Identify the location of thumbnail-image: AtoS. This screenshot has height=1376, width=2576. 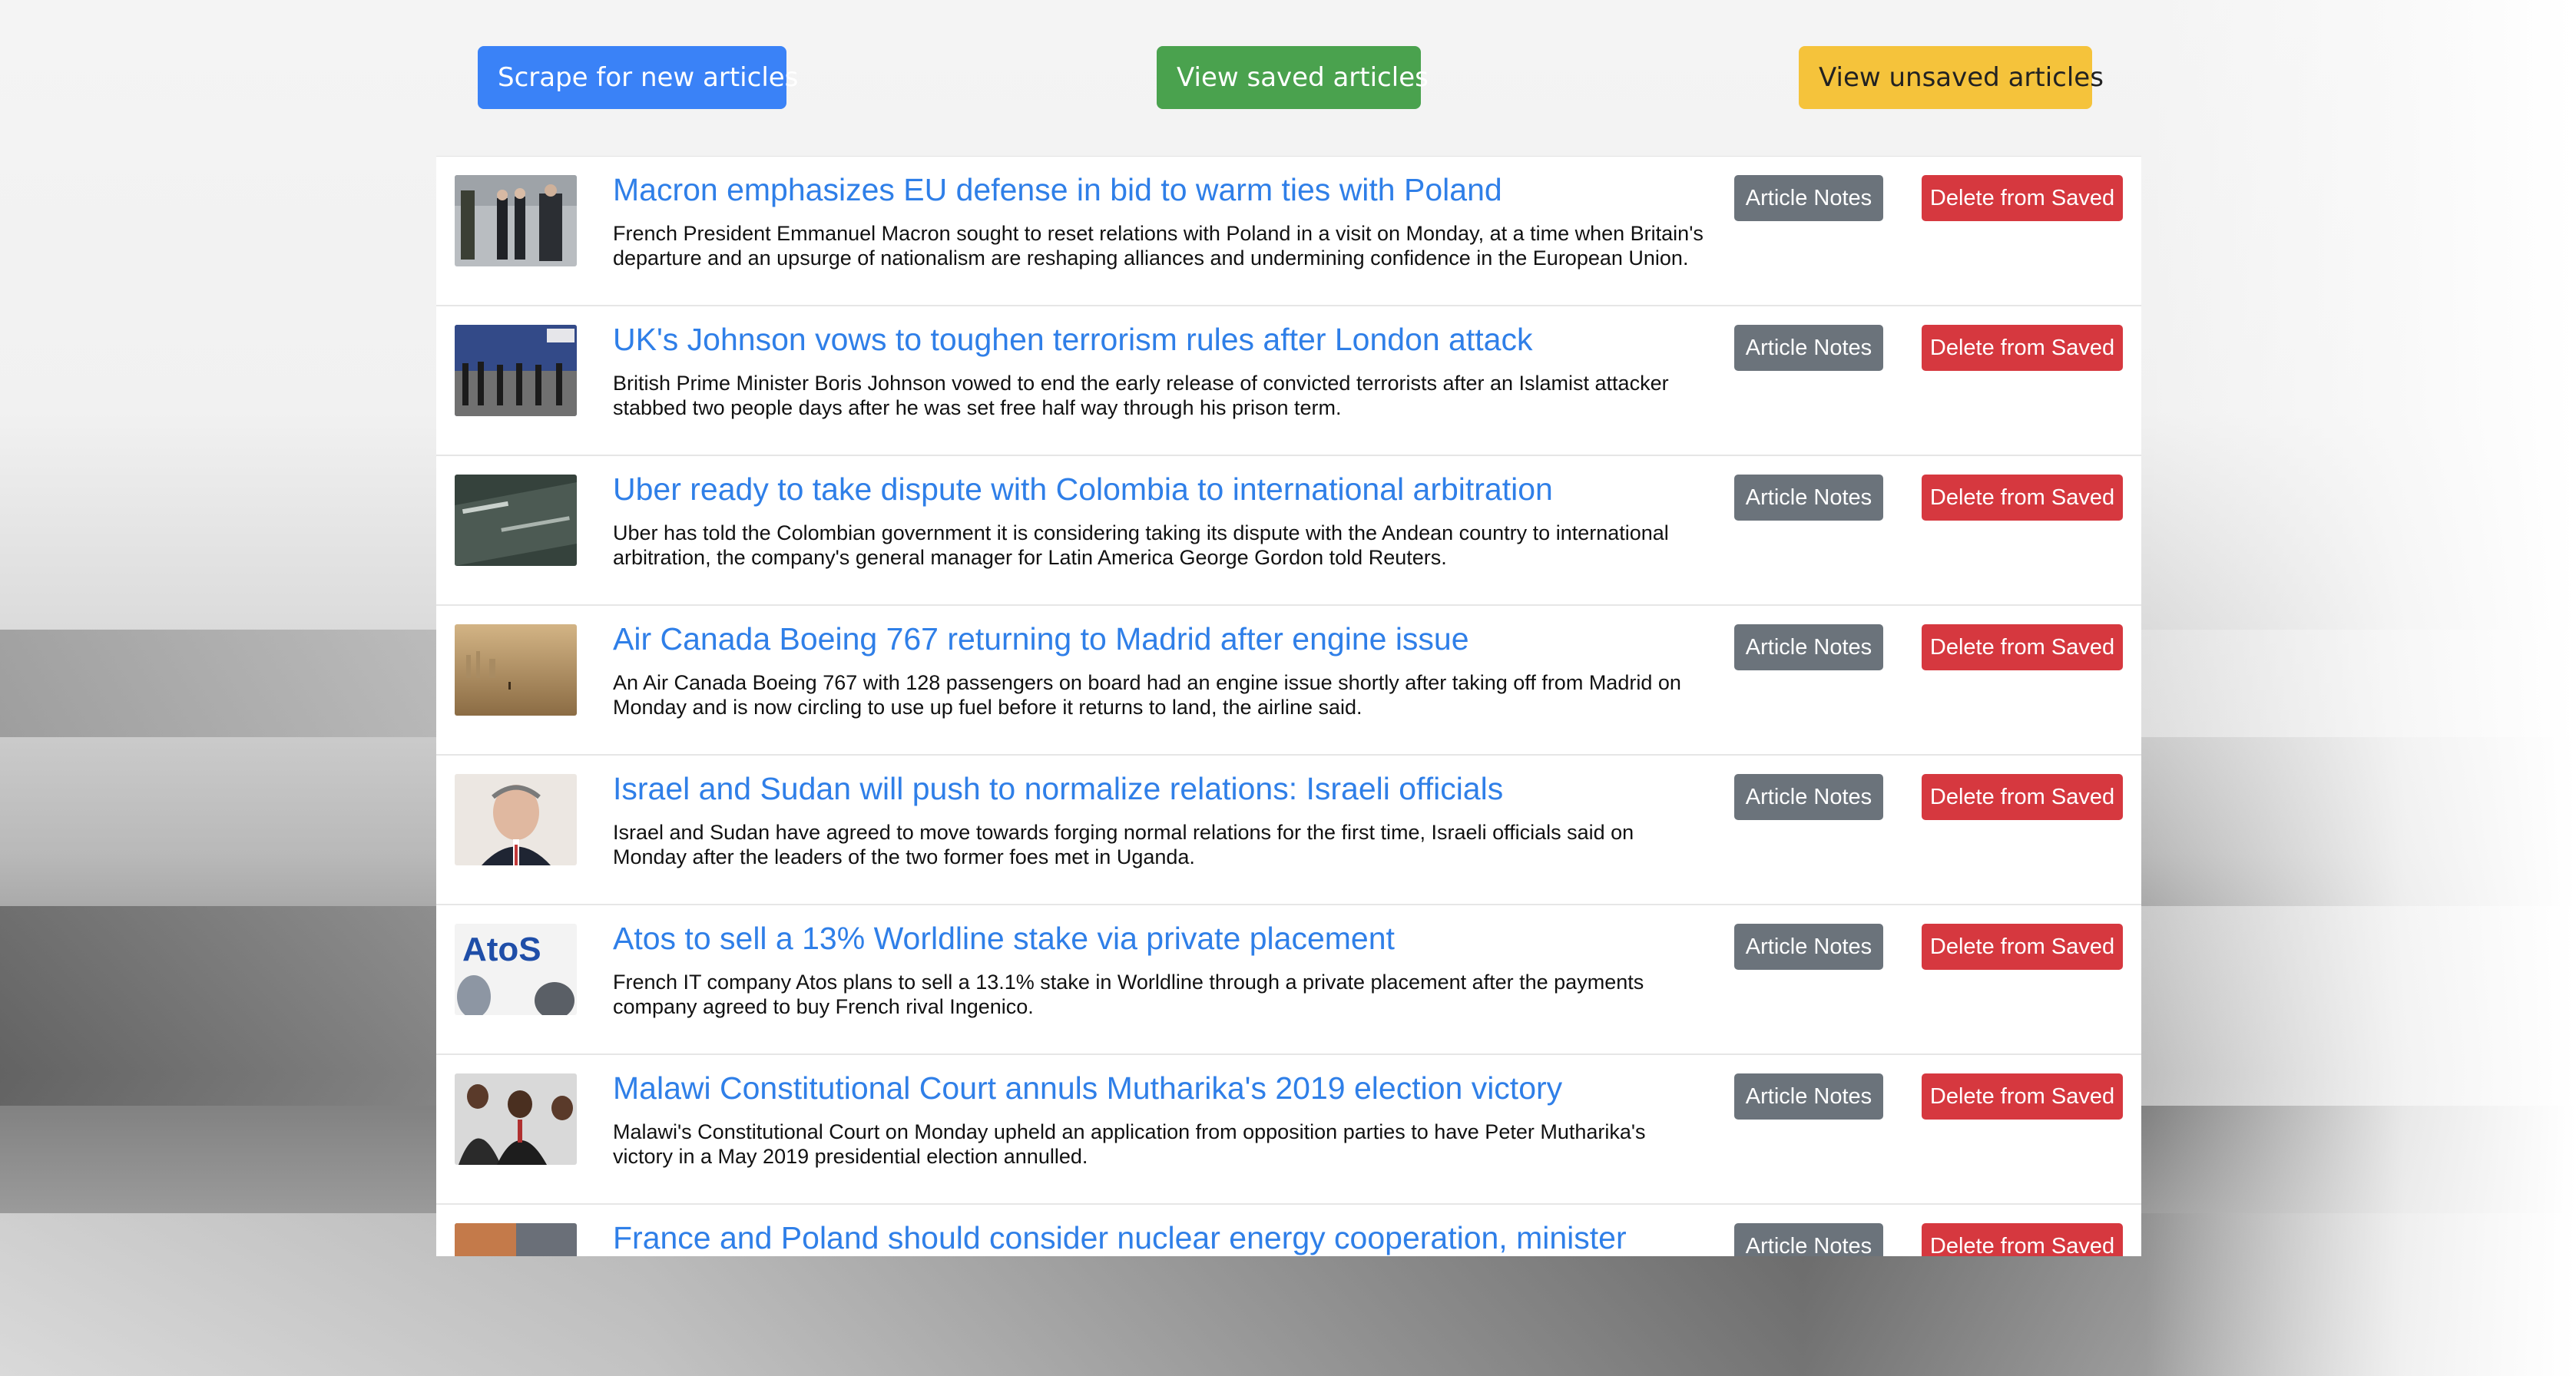
(516, 970).